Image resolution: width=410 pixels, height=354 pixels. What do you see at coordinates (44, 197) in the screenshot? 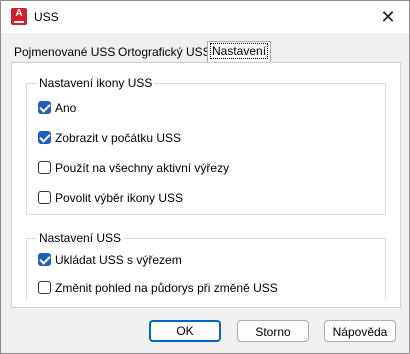
I see `checkbox-allow-icon-selection-box` at bounding box center [44, 197].